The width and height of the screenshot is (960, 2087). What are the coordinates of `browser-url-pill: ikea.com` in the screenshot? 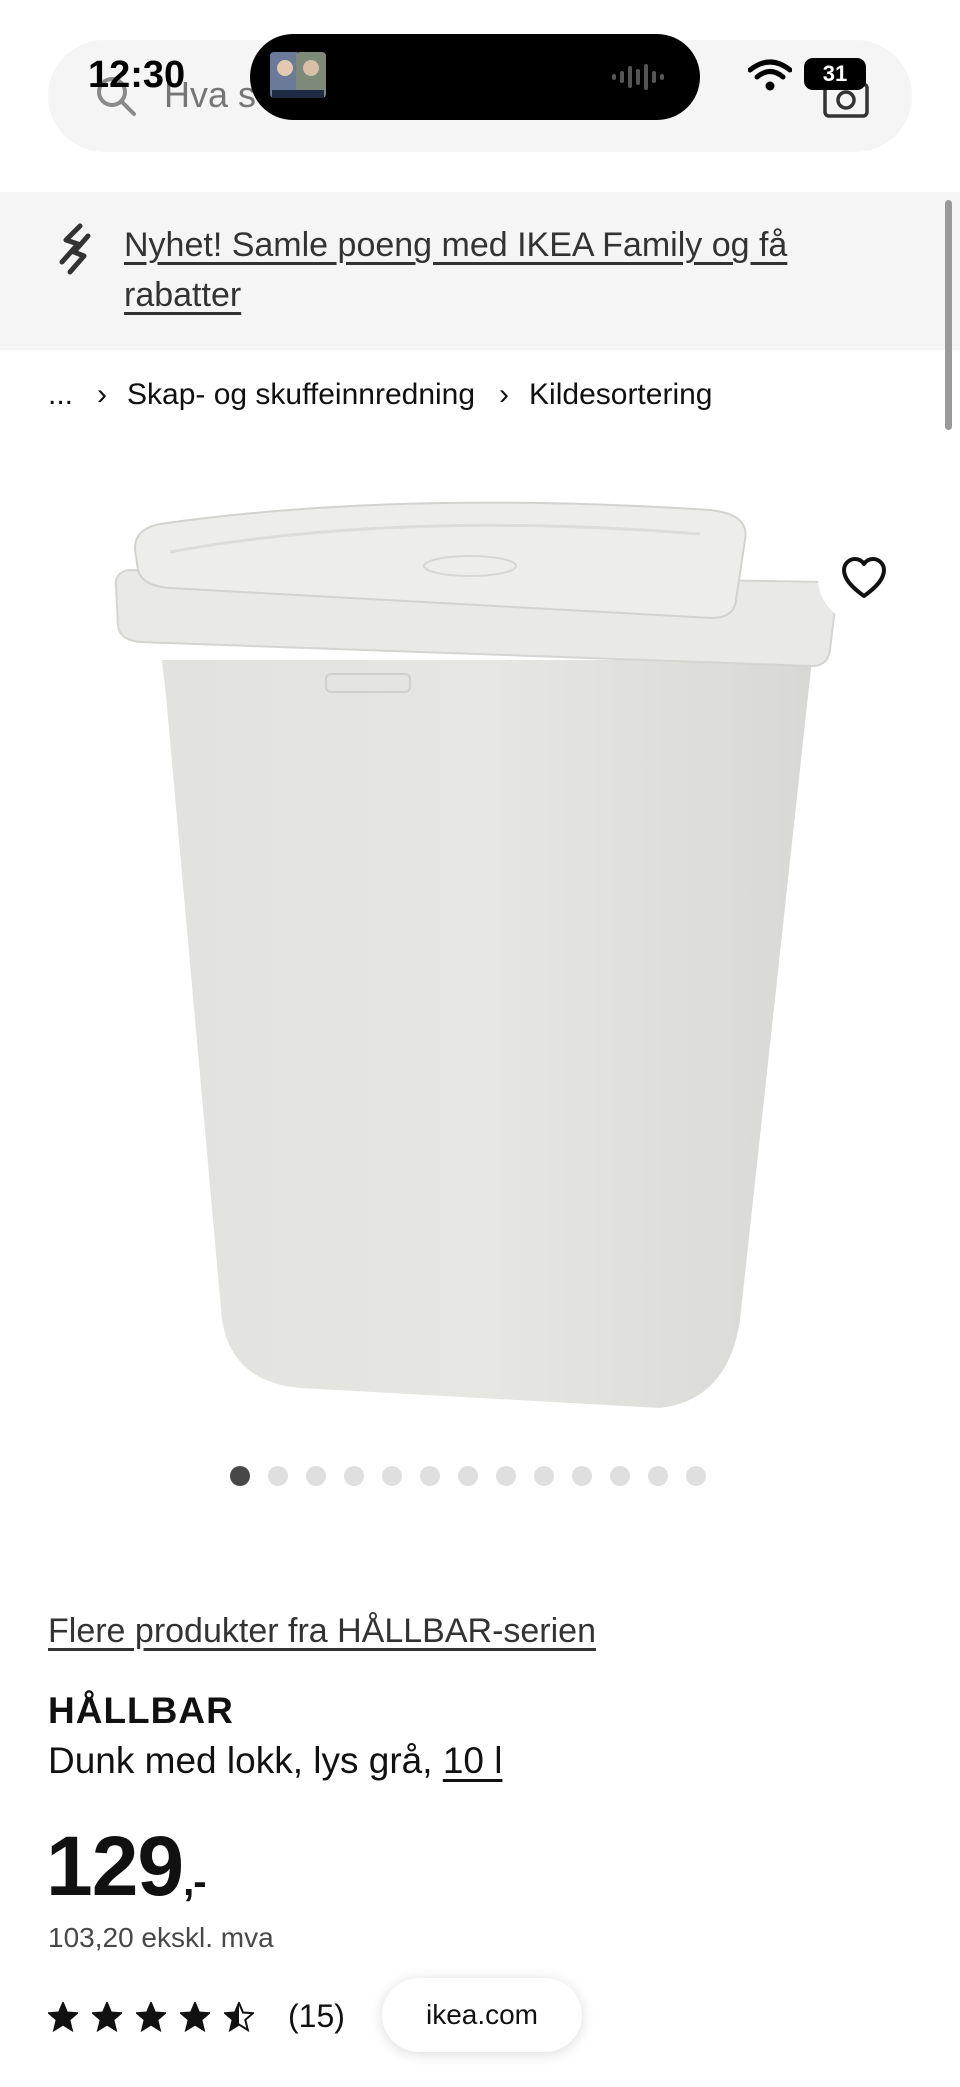 It's located at (482, 2015).